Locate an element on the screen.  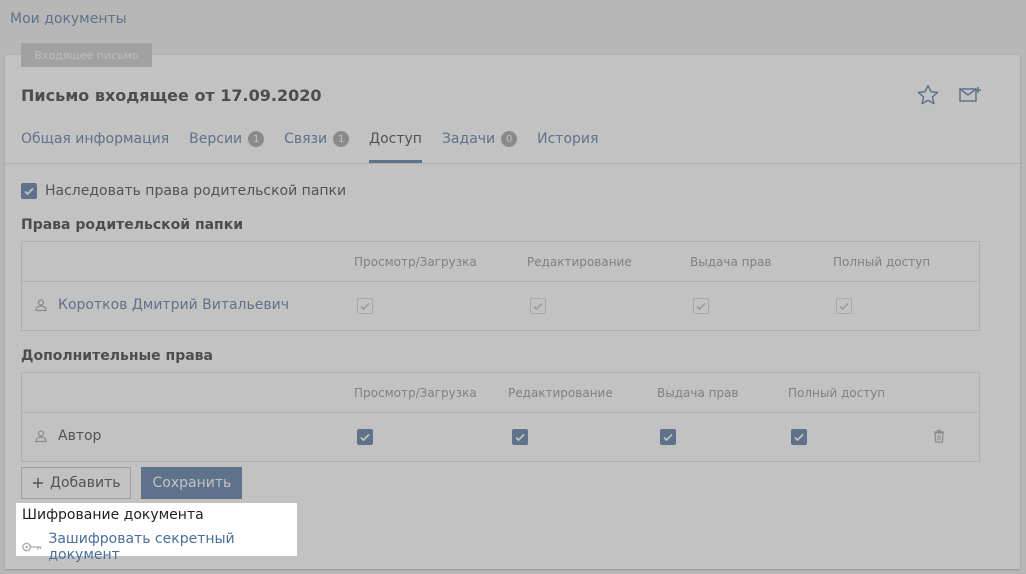
add-button: Добавить is located at coordinates (76, 483).